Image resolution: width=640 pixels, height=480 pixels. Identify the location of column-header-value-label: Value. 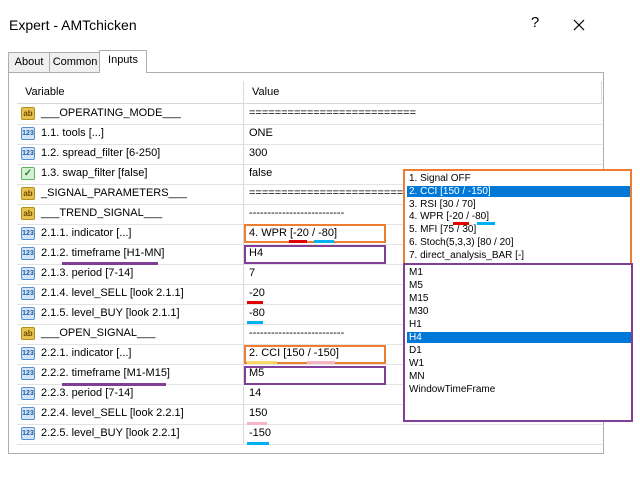
(266, 92).